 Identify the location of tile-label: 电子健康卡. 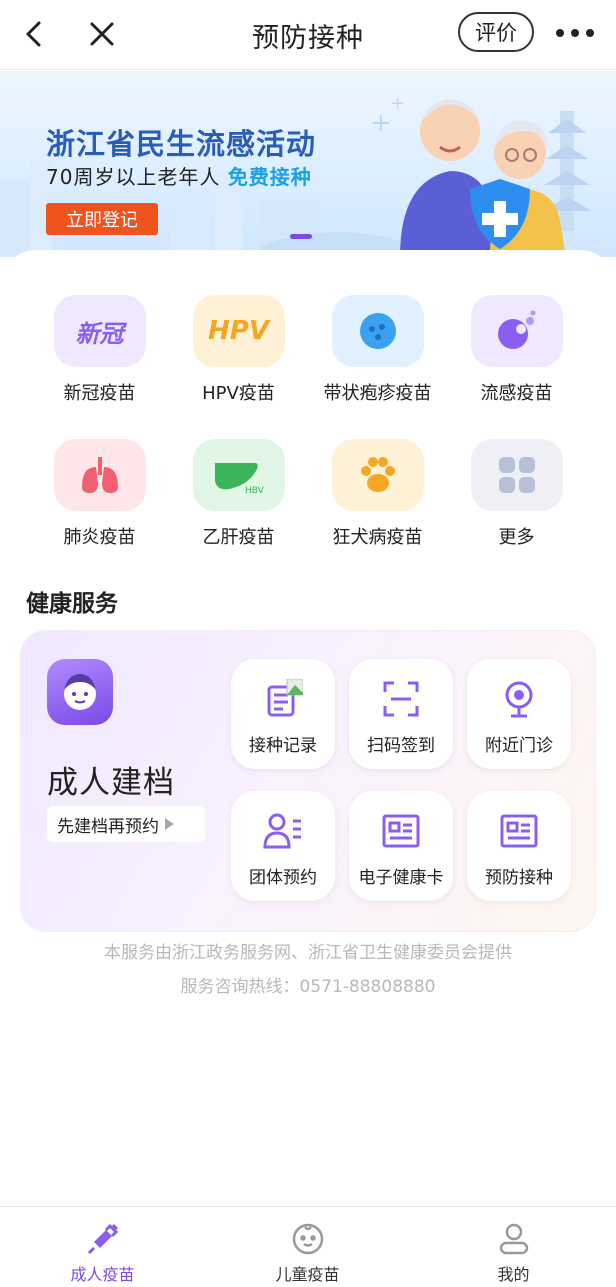
(401, 878).